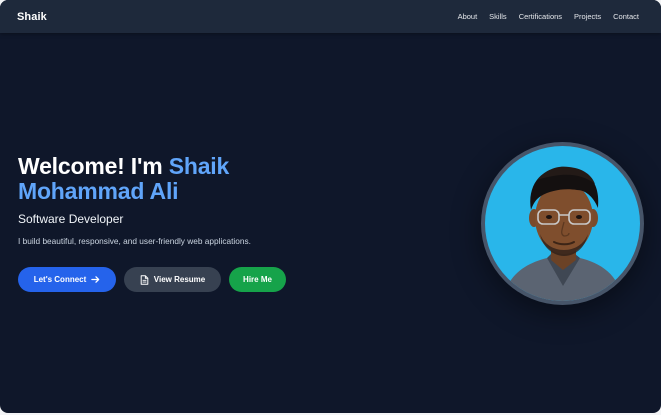 Image resolution: width=661 pixels, height=415 pixels. What do you see at coordinates (468, 16) in the screenshot?
I see `nav-link-about: About` at bounding box center [468, 16].